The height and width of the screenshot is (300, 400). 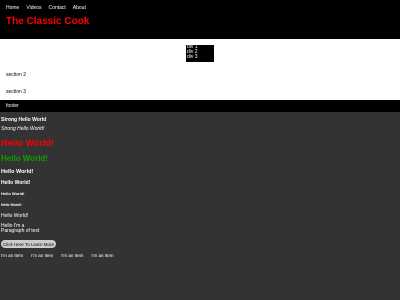 What do you see at coordinates (12, 106) in the screenshot?
I see `footer-text: footer` at bounding box center [12, 106].